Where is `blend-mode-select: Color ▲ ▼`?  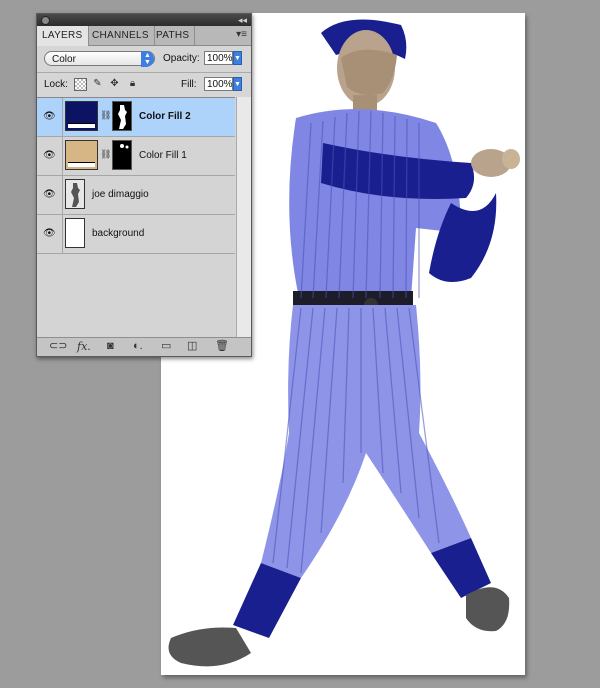 blend-mode-select: Color ▲ ▼ is located at coordinates (99, 59).